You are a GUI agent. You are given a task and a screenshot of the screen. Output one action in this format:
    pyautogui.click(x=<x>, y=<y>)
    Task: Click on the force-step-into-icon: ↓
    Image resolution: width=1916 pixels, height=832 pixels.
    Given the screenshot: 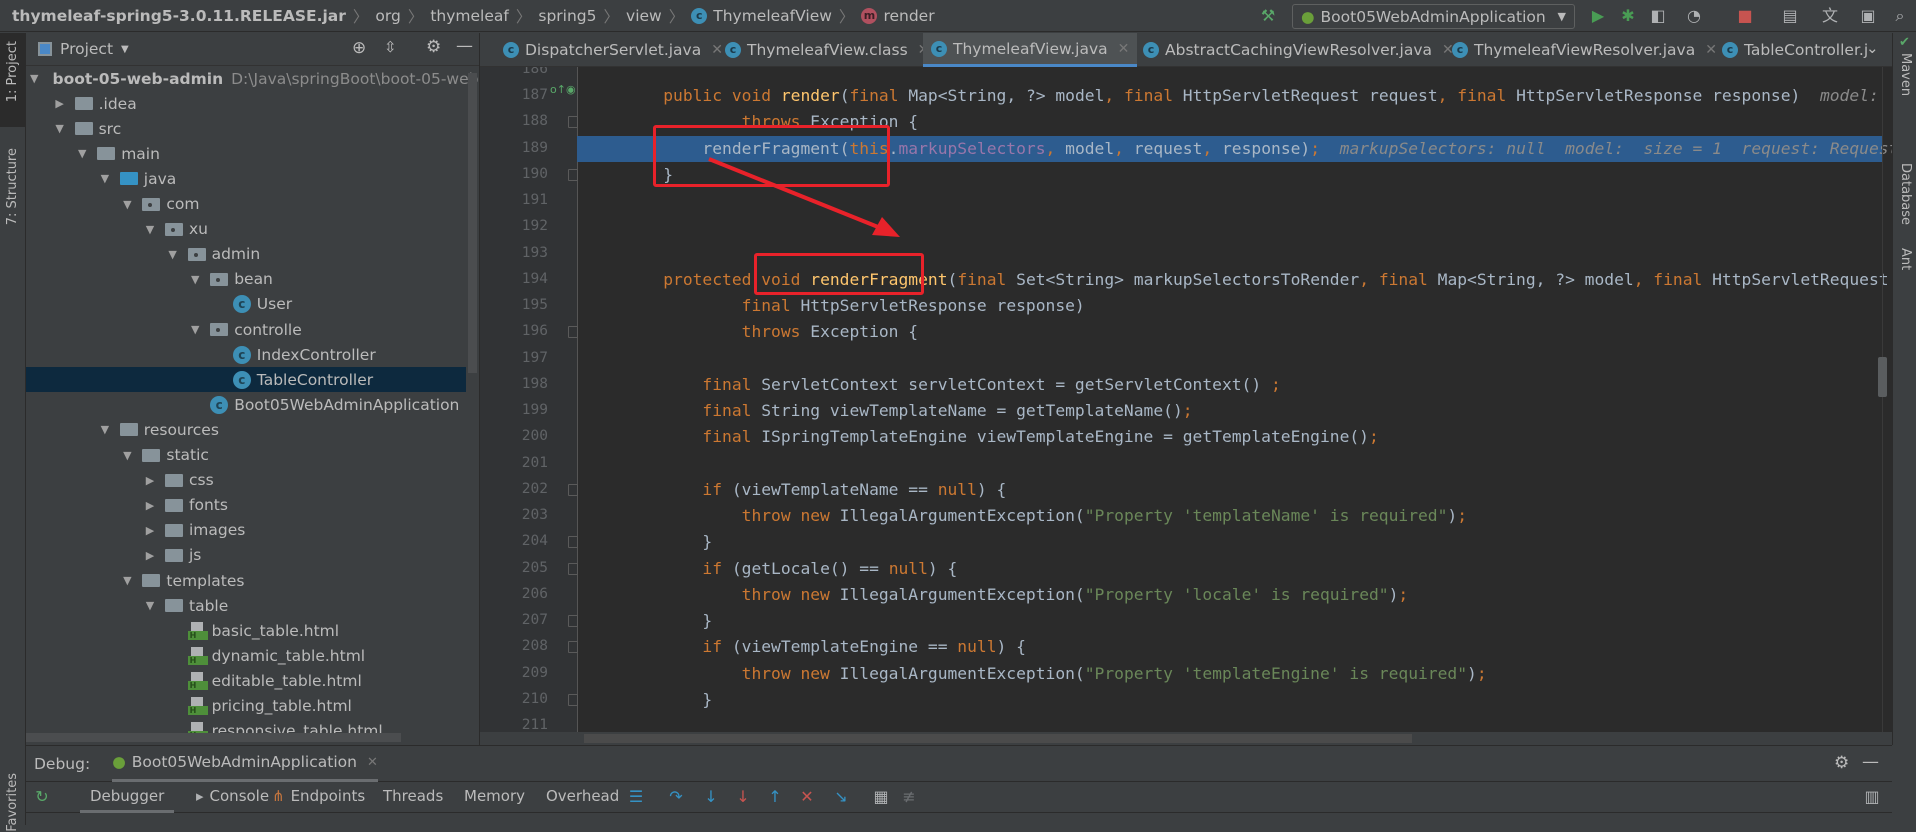 What is the action you would take?
    pyautogui.click(x=743, y=796)
    